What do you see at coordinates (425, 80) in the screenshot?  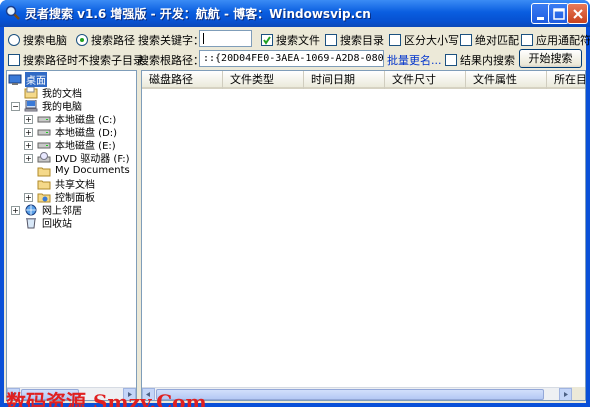 I see `column-header: 文件尺寸` at bounding box center [425, 80].